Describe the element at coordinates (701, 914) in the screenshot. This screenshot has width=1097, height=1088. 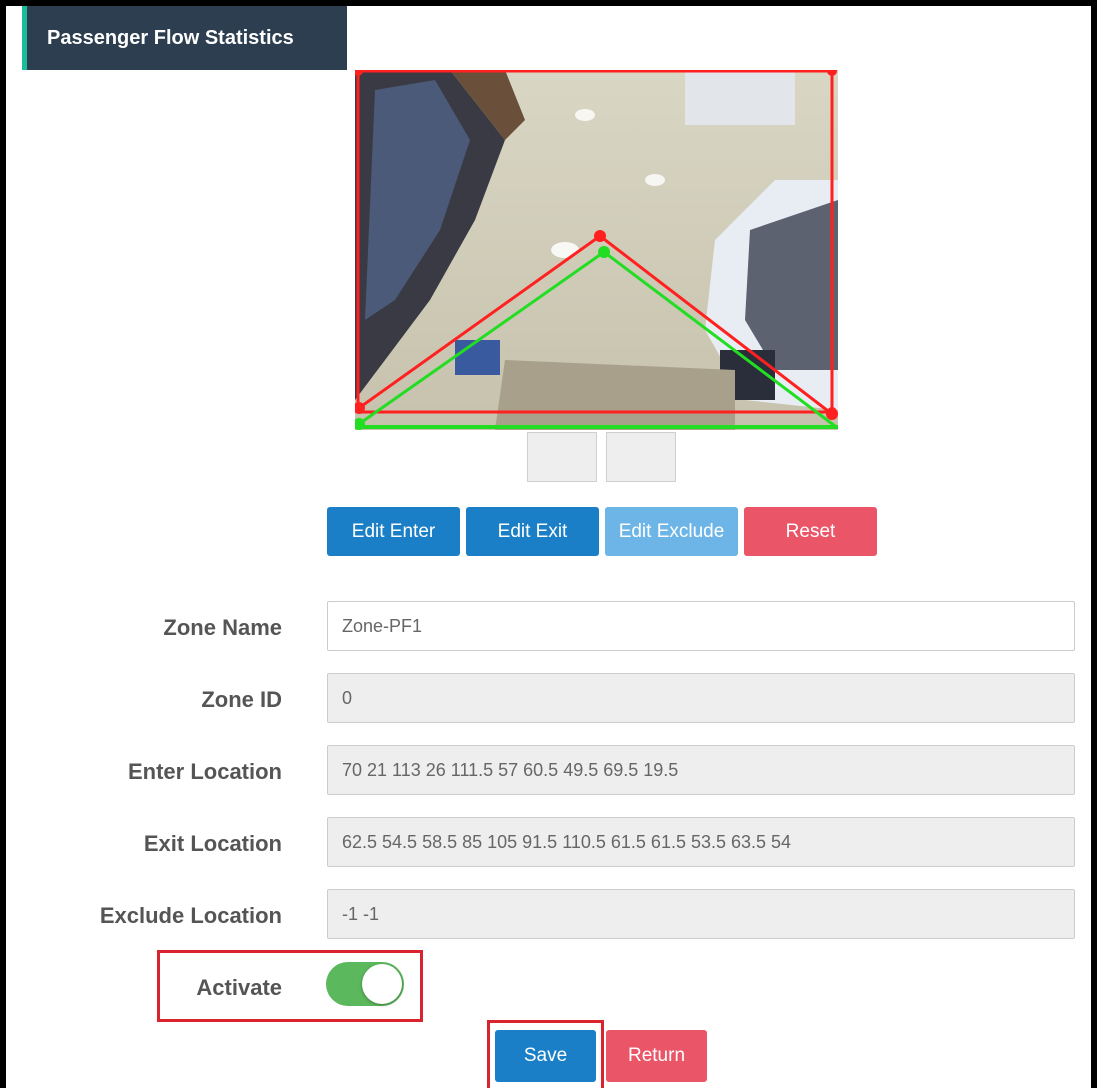
I see `exclude-location-field: -1 -1` at that location.